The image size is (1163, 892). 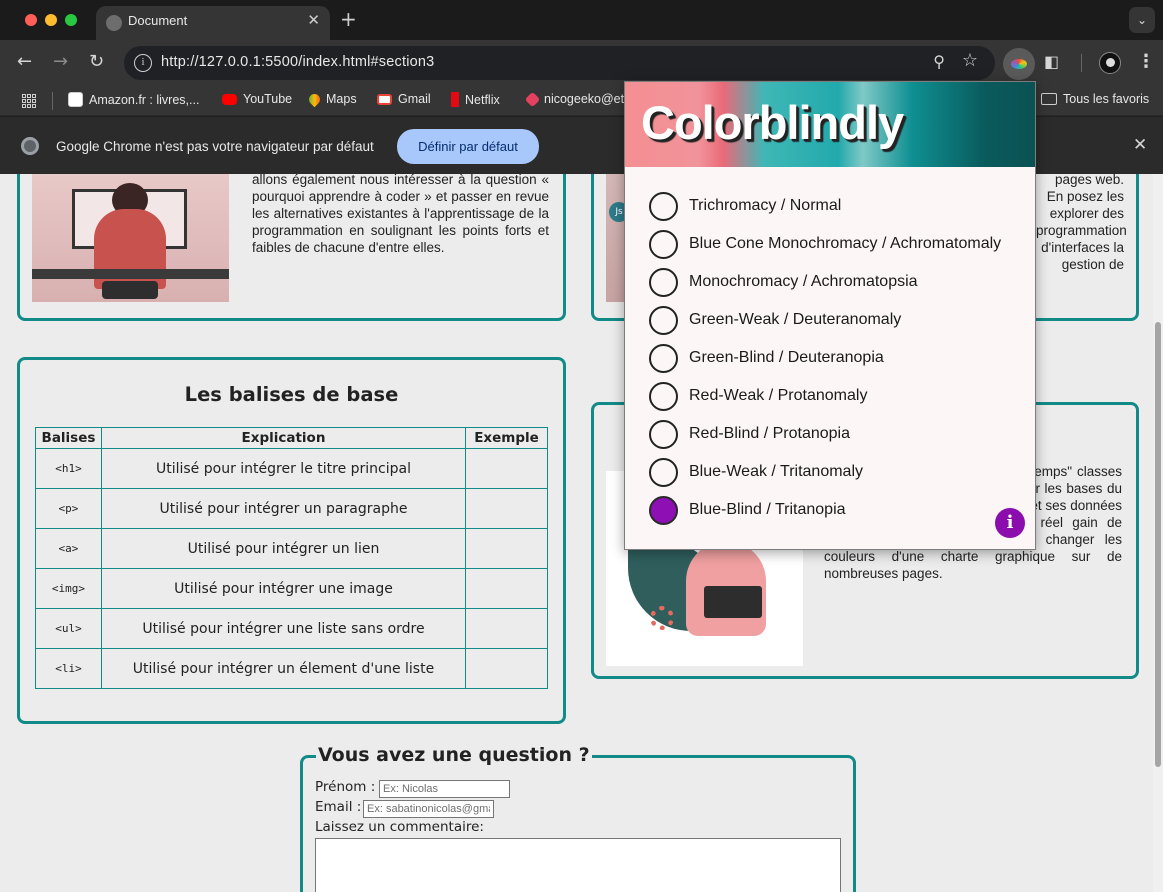 What do you see at coordinates (283, 438) in the screenshot?
I see `column-header: Explication` at bounding box center [283, 438].